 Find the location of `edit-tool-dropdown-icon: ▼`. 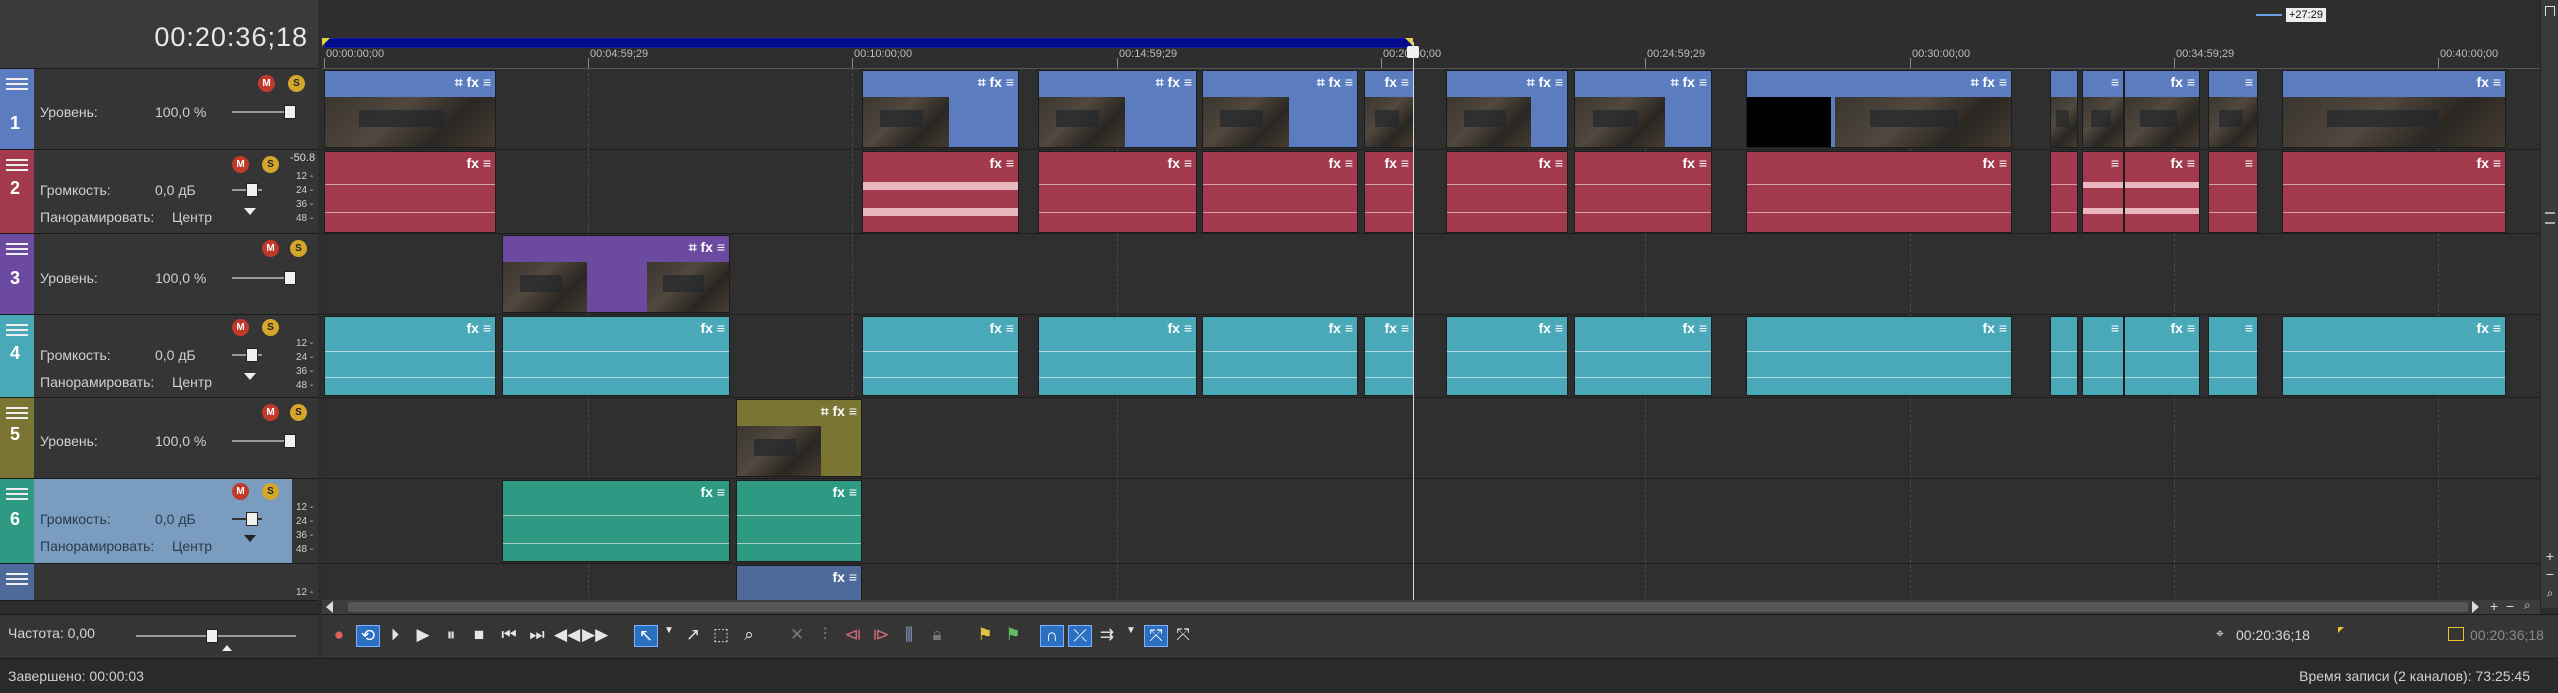

edit-tool-dropdown-icon: ▼ is located at coordinates (669, 630).